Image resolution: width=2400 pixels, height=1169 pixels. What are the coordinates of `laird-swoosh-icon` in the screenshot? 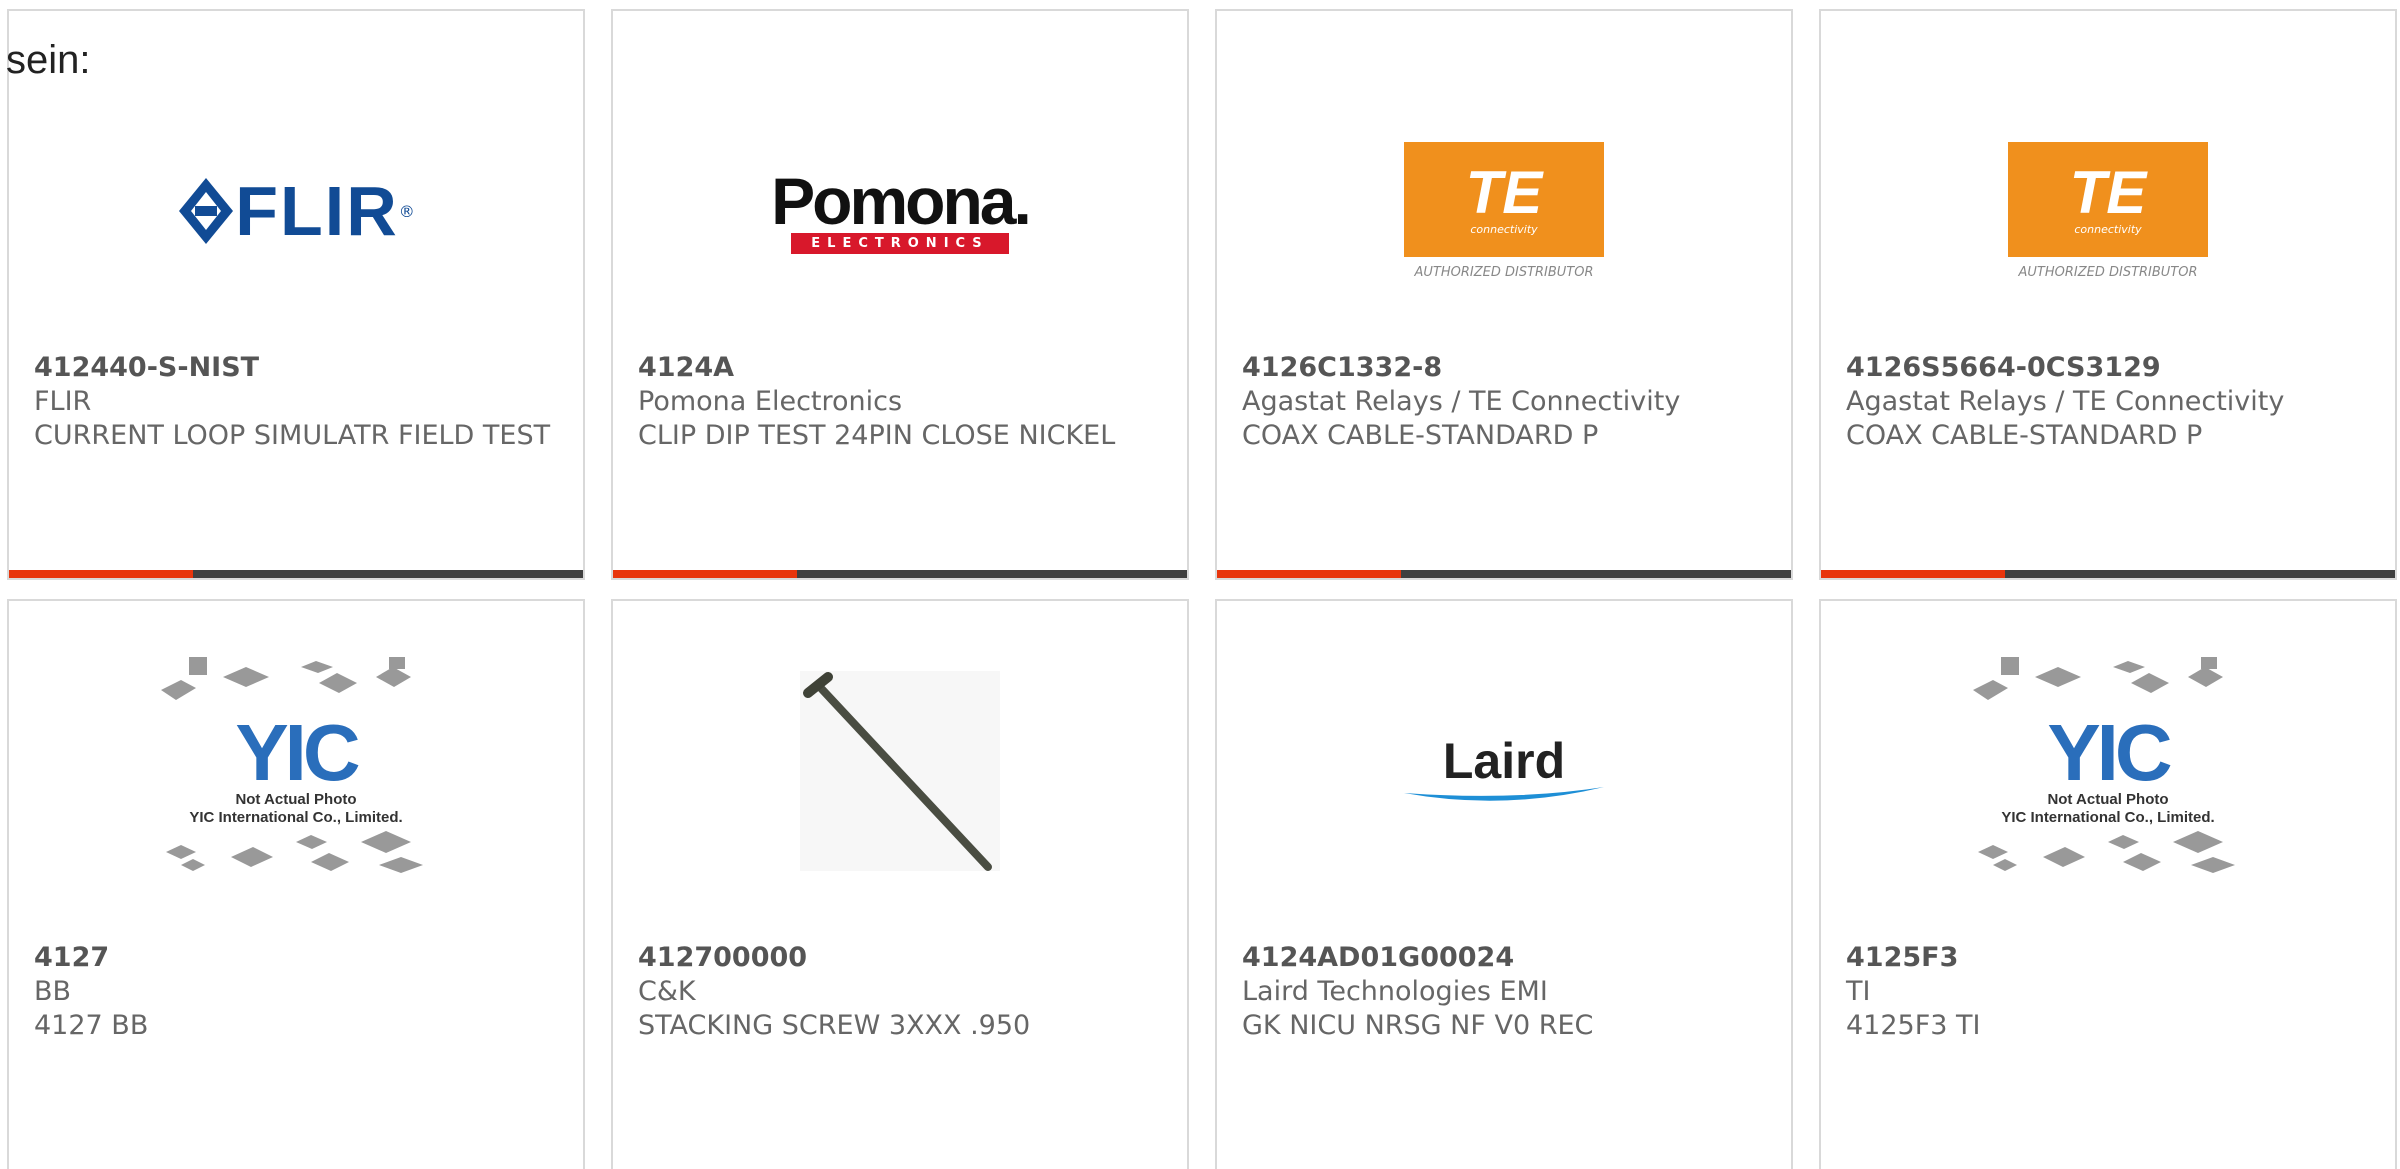 It's located at (1504, 794).